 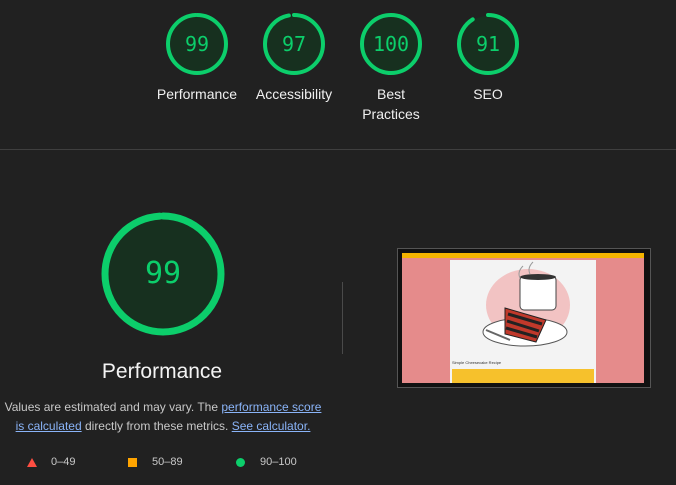 I want to click on page-nav-bar, so click(x=523, y=255).